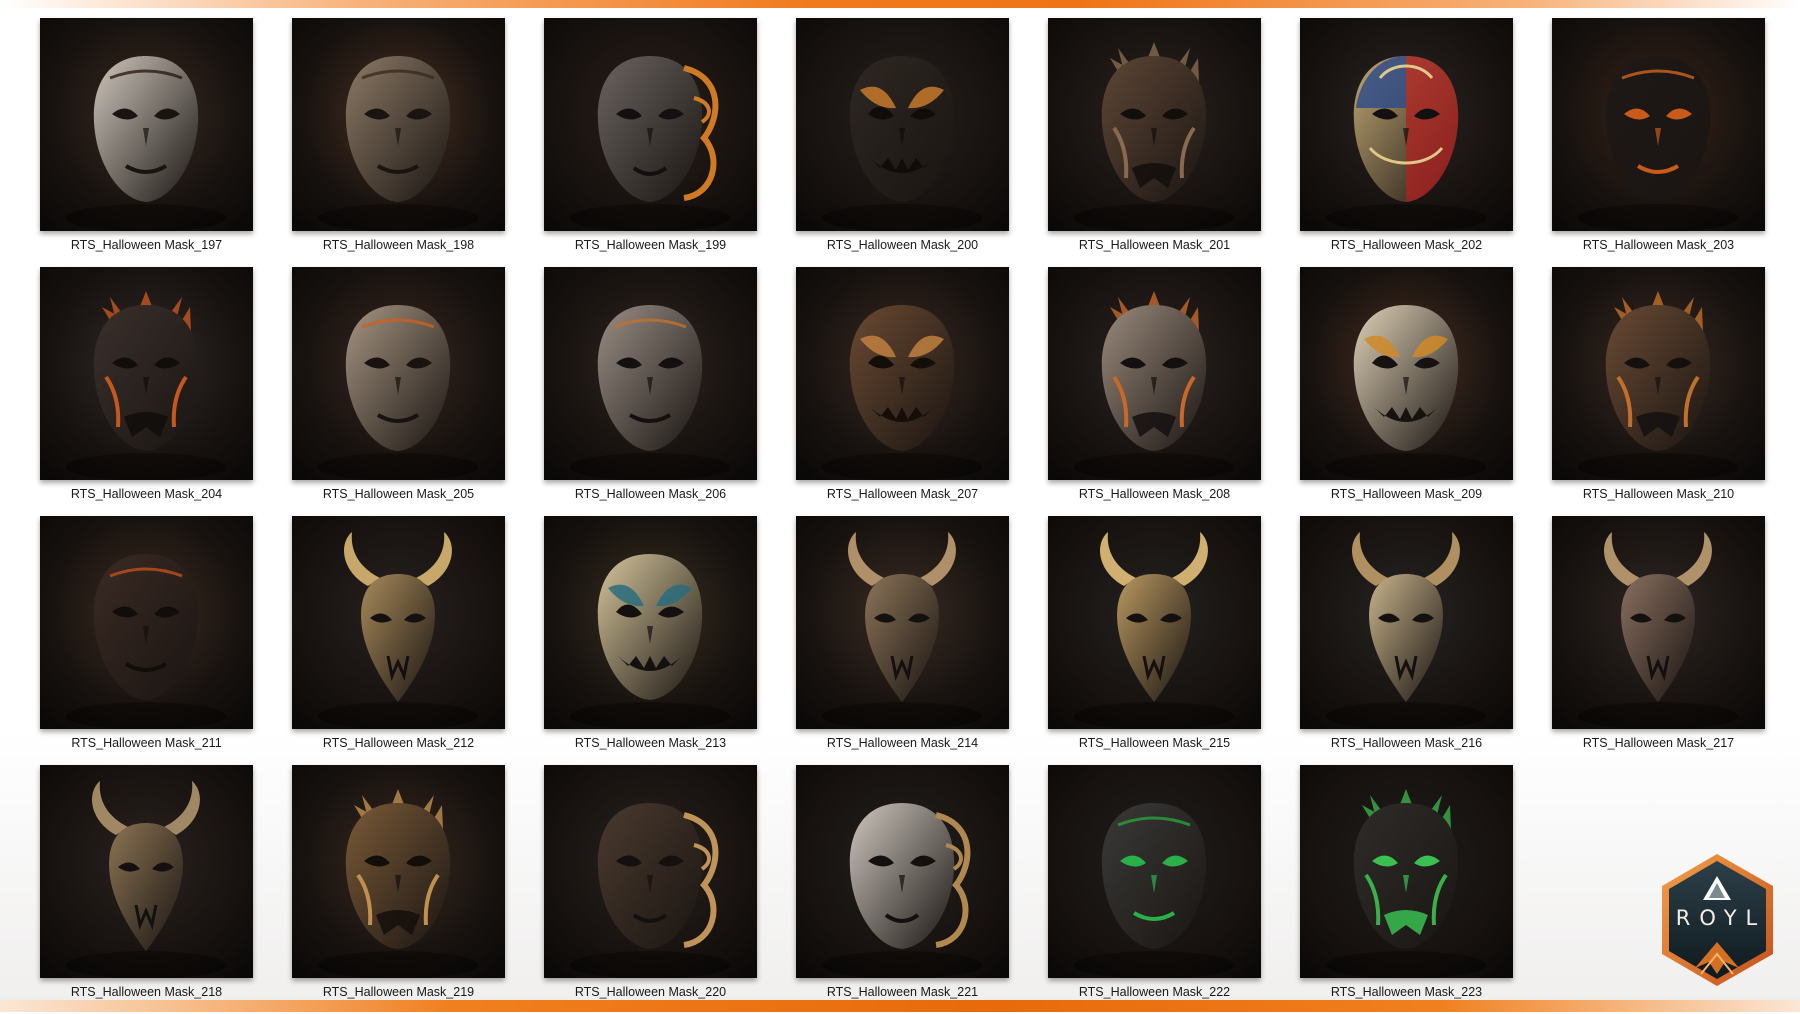  I want to click on thumbnail-caption: RTS_Halloween Mask_217, so click(1658, 743).